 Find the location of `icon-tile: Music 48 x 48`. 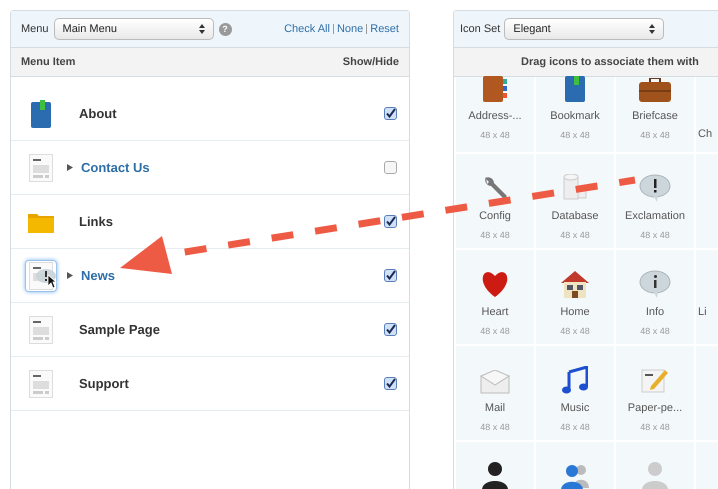

icon-tile: Music 48 x 48 is located at coordinates (575, 393).